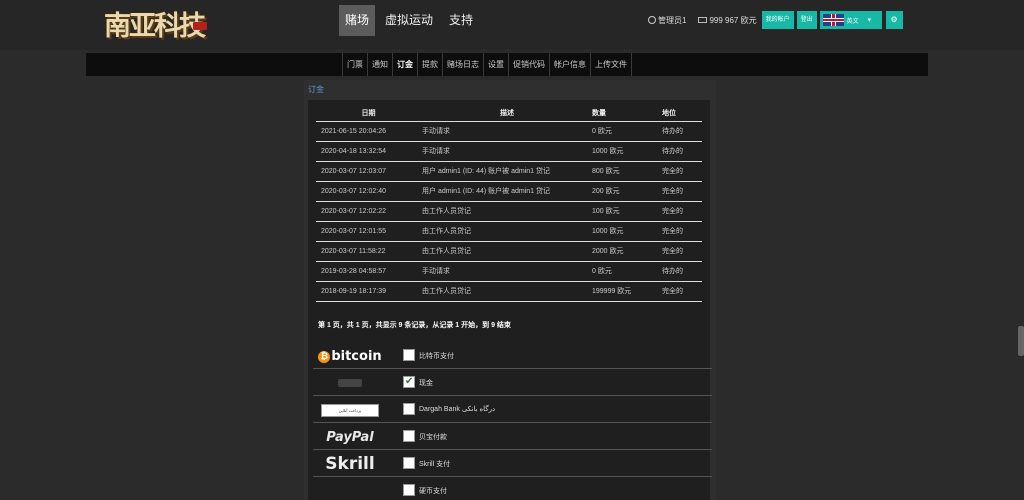 The image size is (1024, 500). Describe the element at coordinates (627, 291) in the screenshot. I see `cell-amount: 199999 欧元` at that location.